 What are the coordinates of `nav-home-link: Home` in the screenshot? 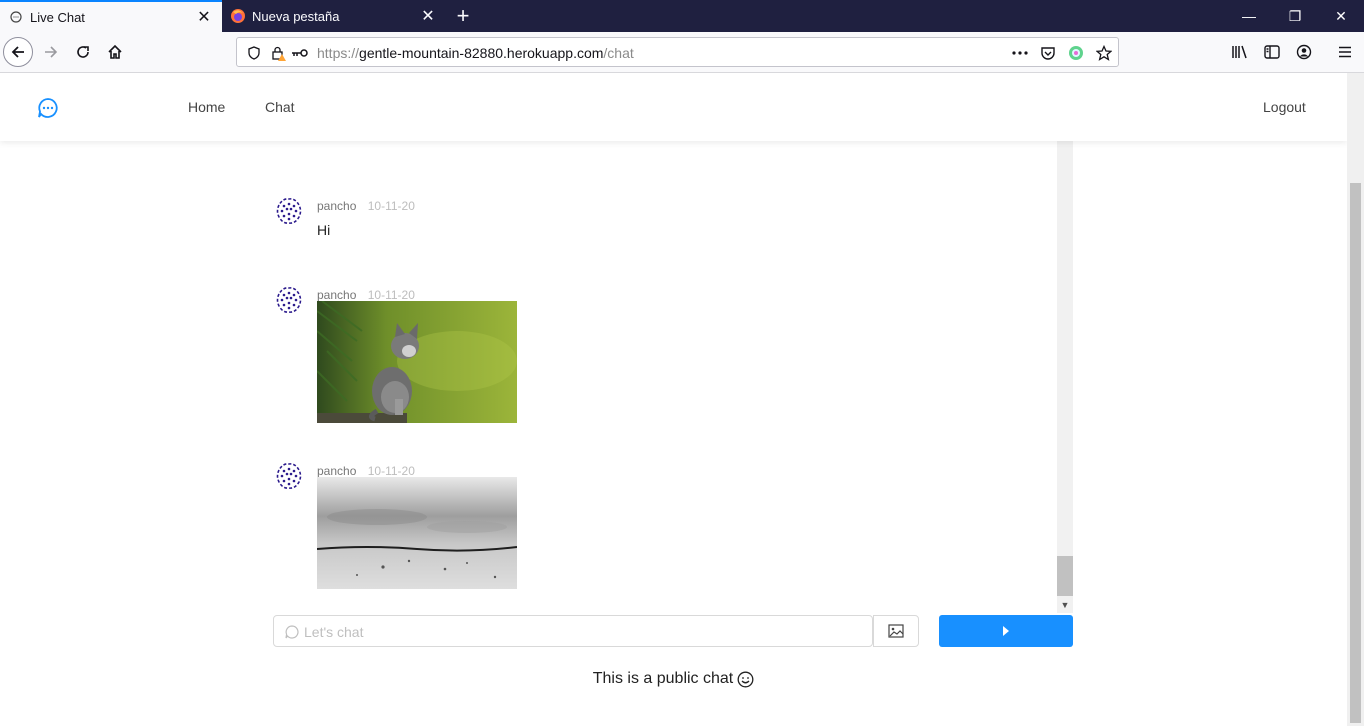 It's located at (206, 107).